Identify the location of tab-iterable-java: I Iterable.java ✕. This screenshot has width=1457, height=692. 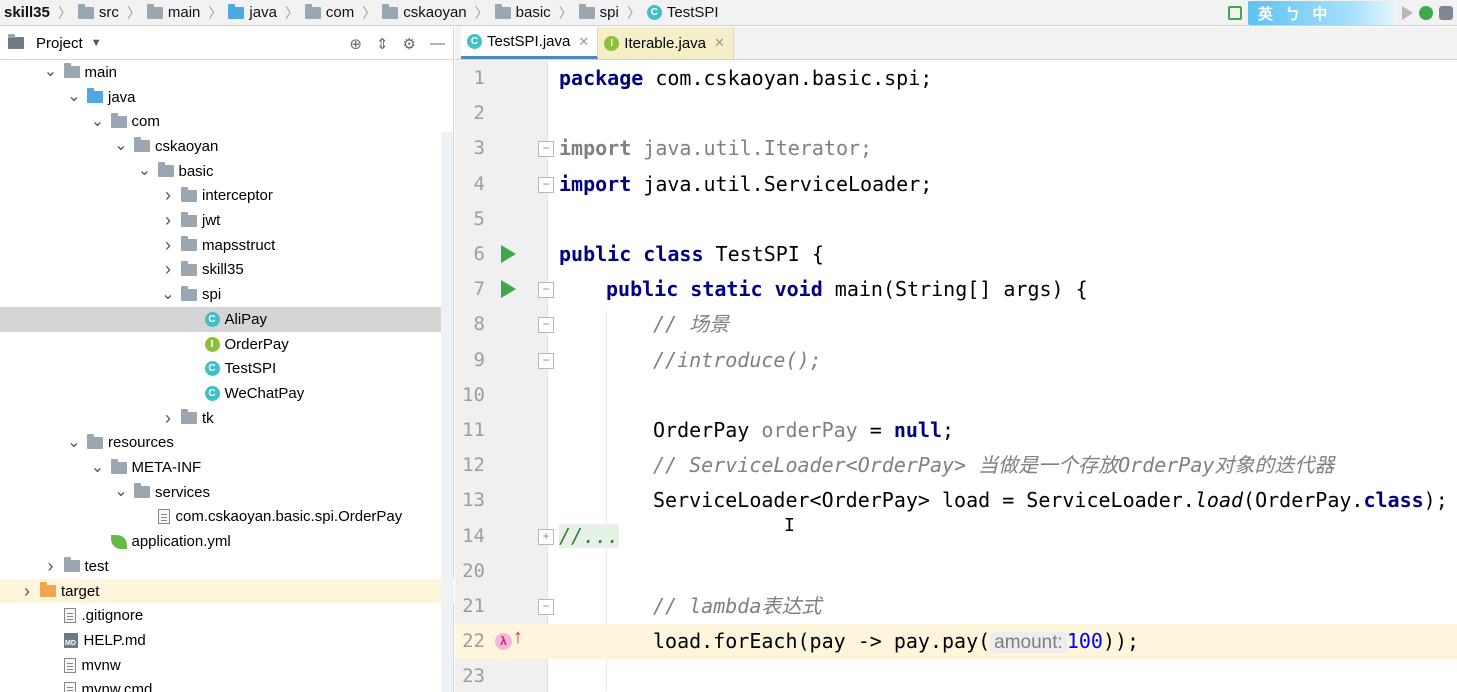
(666, 43).